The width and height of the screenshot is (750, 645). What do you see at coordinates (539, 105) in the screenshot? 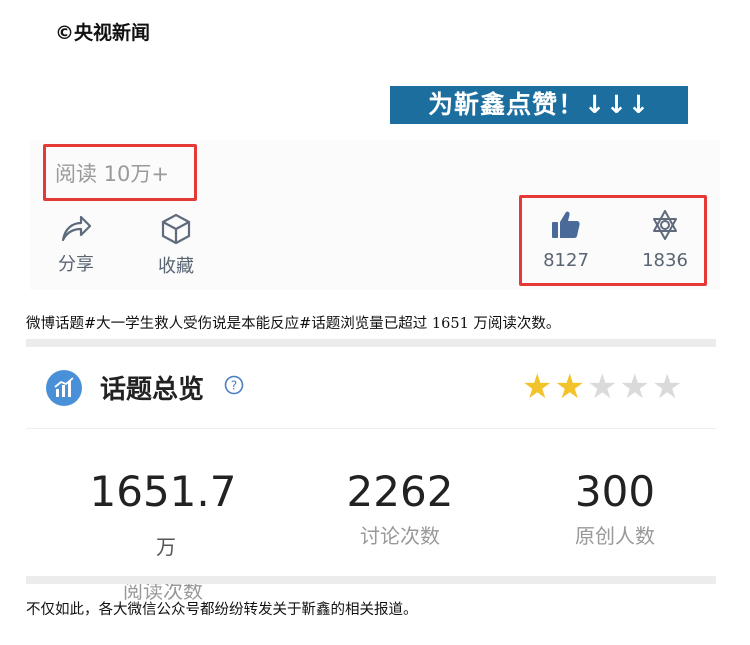
I see `banner: 为靳鑫点赞！↓↓↓` at bounding box center [539, 105].